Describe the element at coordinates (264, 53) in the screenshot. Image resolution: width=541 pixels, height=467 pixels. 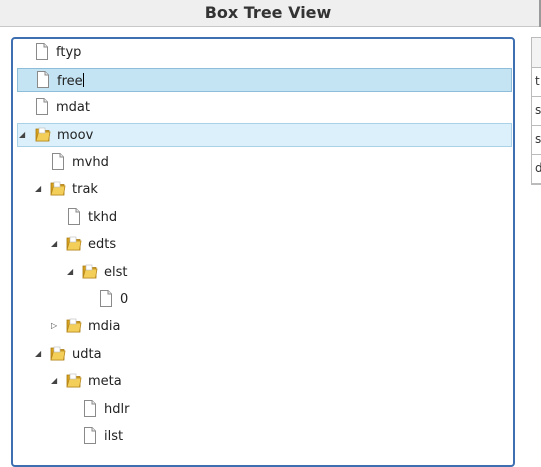
I see `tree-item-ftyp: ftyp` at that location.